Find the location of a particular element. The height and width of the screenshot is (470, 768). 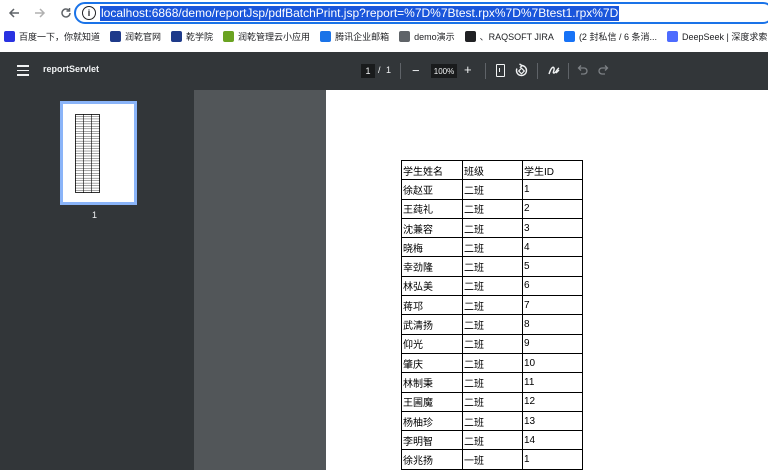

bookmark-label: 乾学院 is located at coordinates (200, 36).